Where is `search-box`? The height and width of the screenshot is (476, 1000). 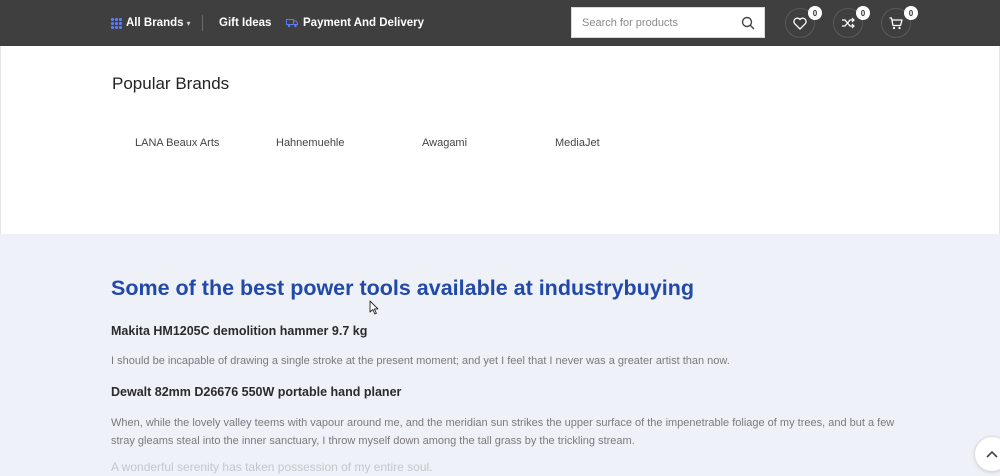
search-box is located at coordinates (668, 22).